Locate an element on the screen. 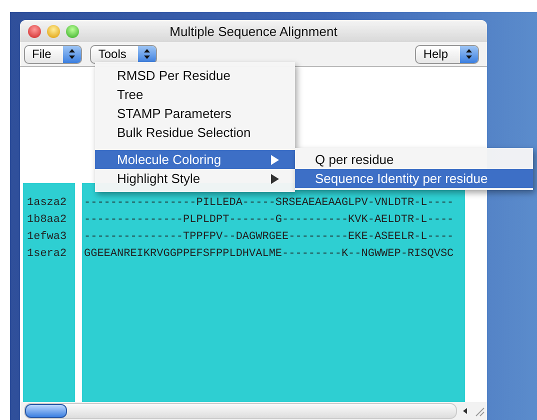 This screenshot has height=420, width=537. scroll-left-icon is located at coordinates (465, 411).